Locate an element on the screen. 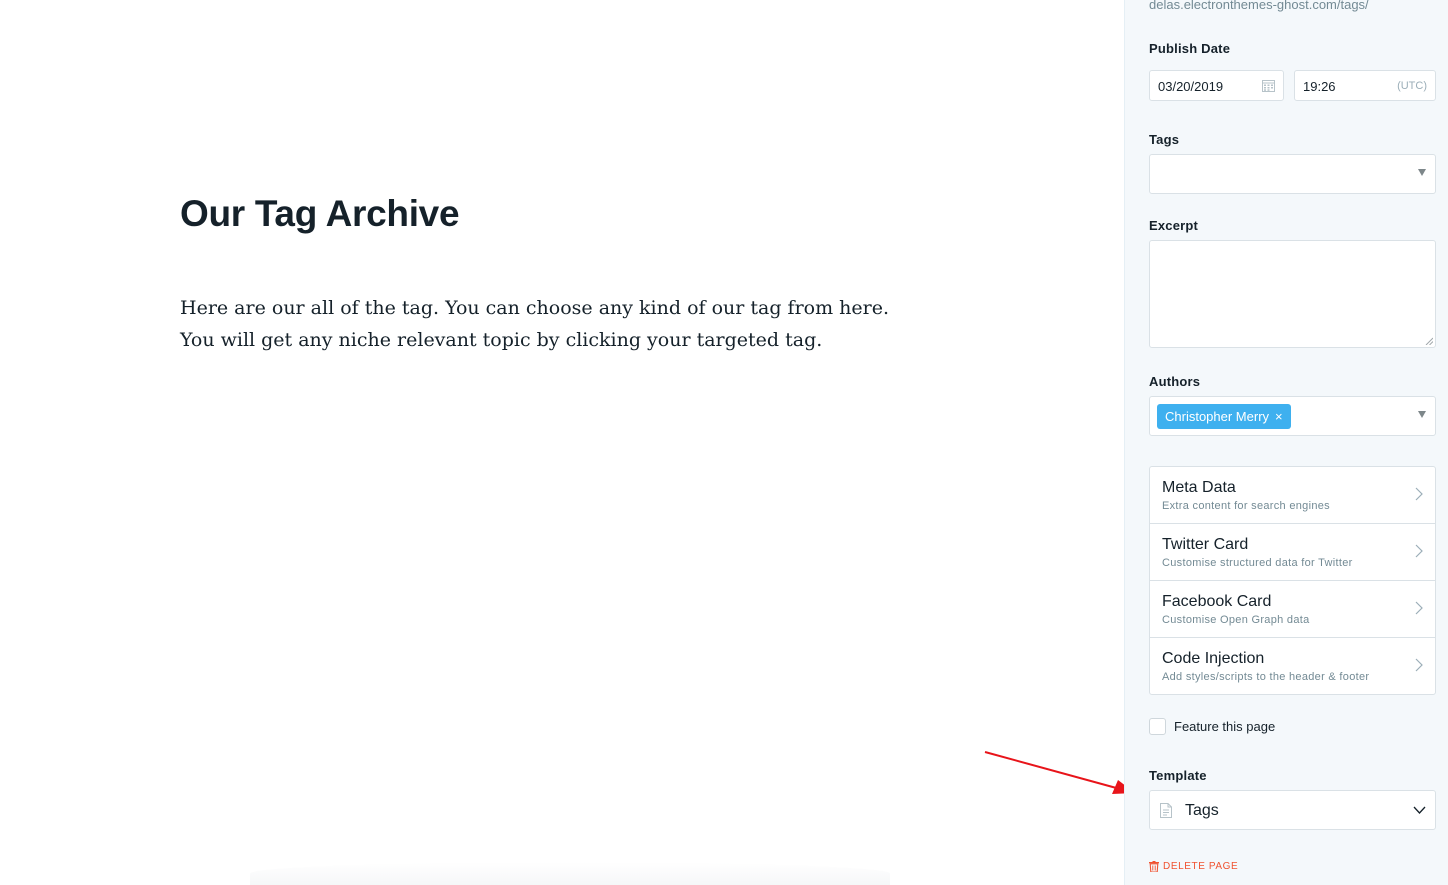  resize-grip-icon is located at coordinates (1429, 341).